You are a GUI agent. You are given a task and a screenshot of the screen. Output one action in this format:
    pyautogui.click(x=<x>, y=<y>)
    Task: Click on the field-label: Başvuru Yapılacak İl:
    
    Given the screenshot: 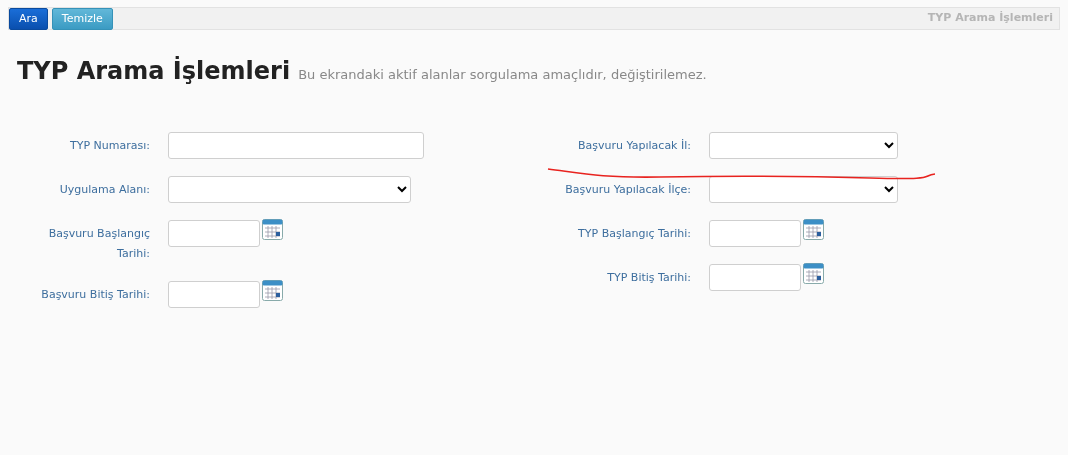 What is the action you would take?
    pyautogui.click(x=634, y=145)
    